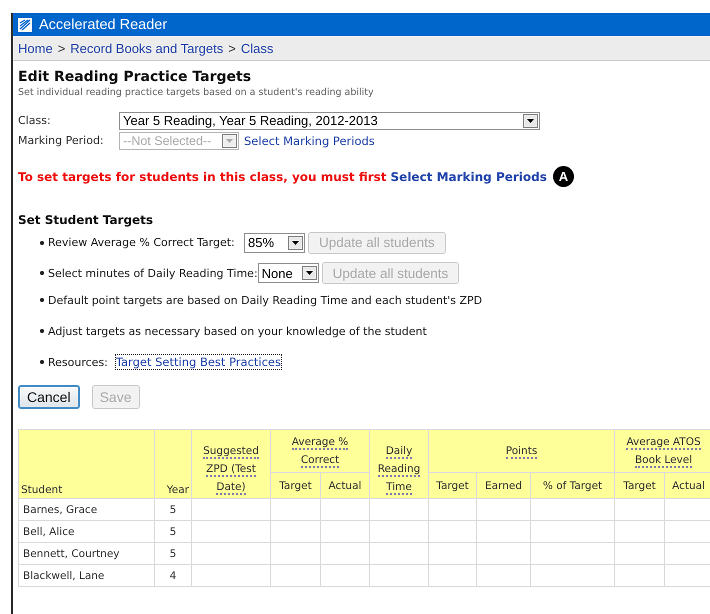 This screenshot has width=710, height=614. I want to click on select-marking-periods-link: Select Marking Periods, so click(468, 177).